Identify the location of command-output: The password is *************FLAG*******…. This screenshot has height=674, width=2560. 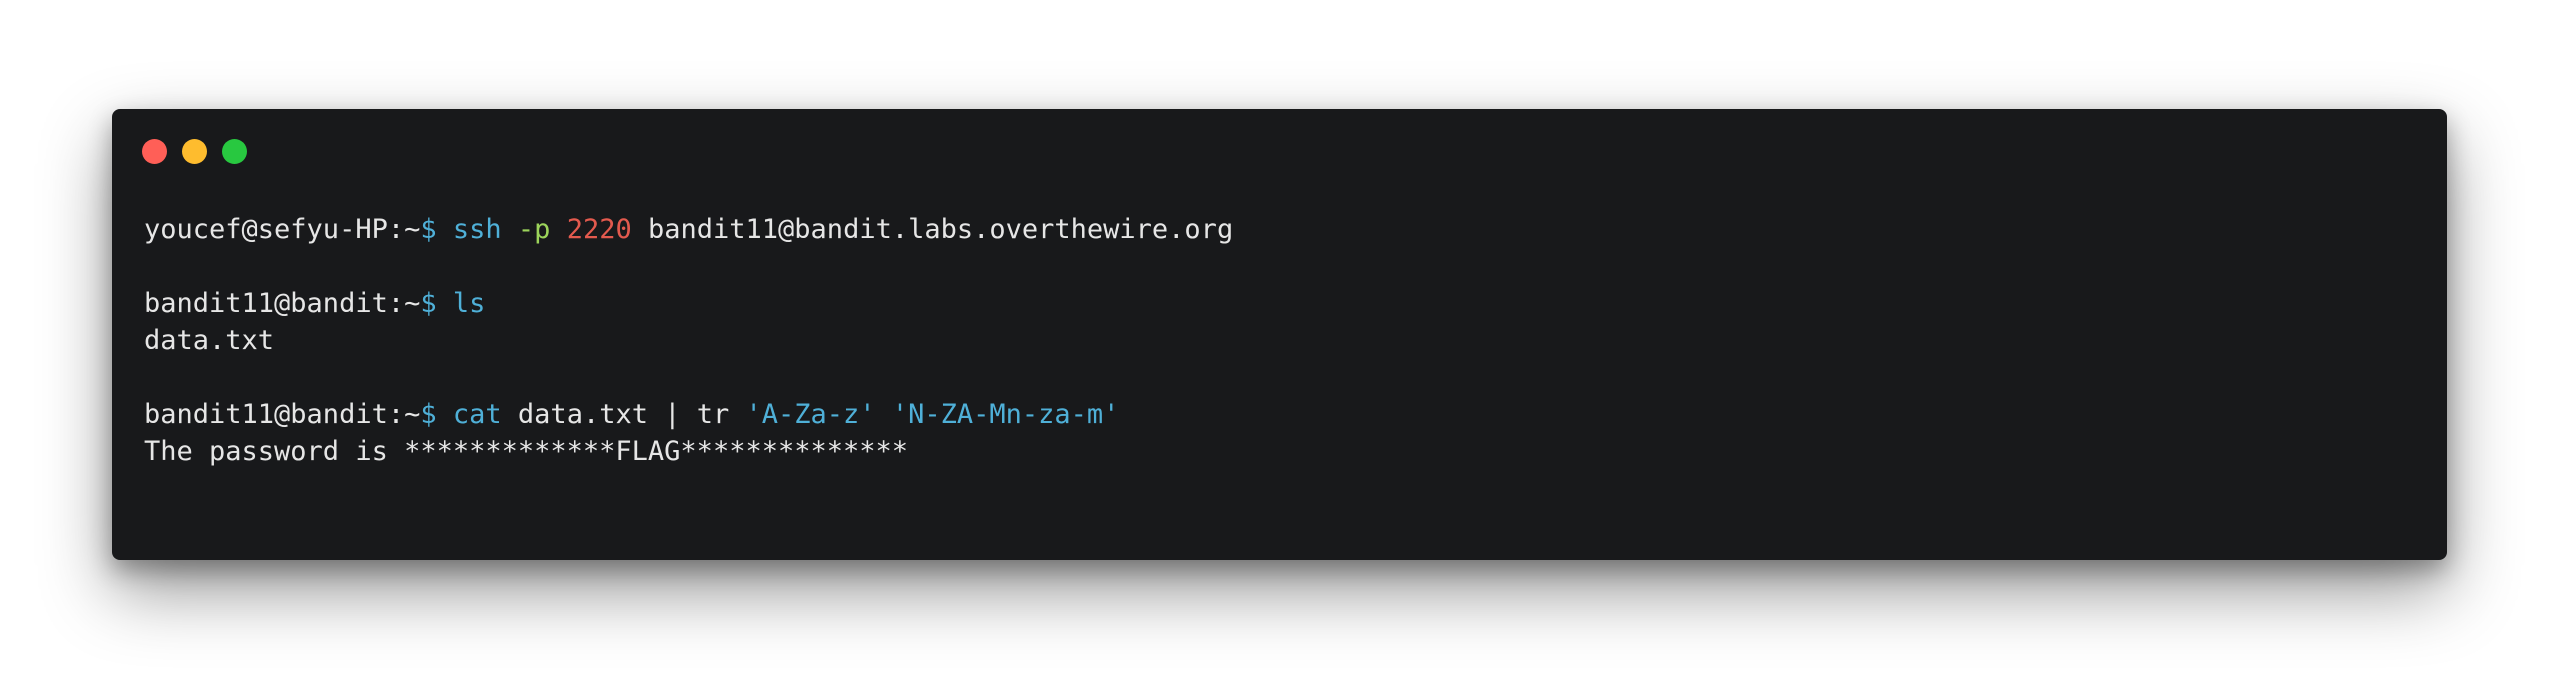
(526, 451).